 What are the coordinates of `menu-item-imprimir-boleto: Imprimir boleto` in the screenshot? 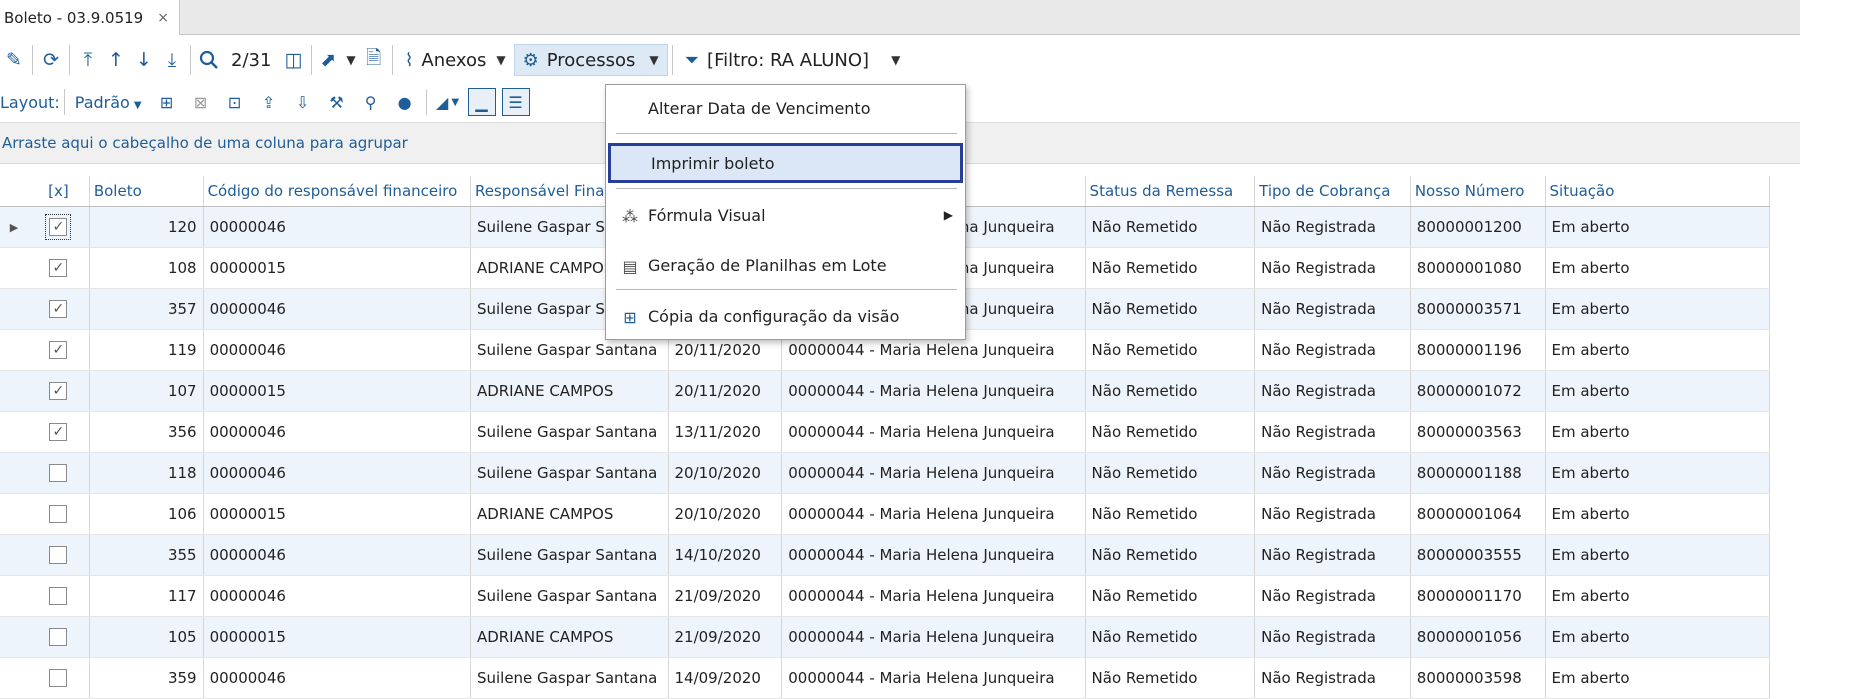 It's located at (785, 163).